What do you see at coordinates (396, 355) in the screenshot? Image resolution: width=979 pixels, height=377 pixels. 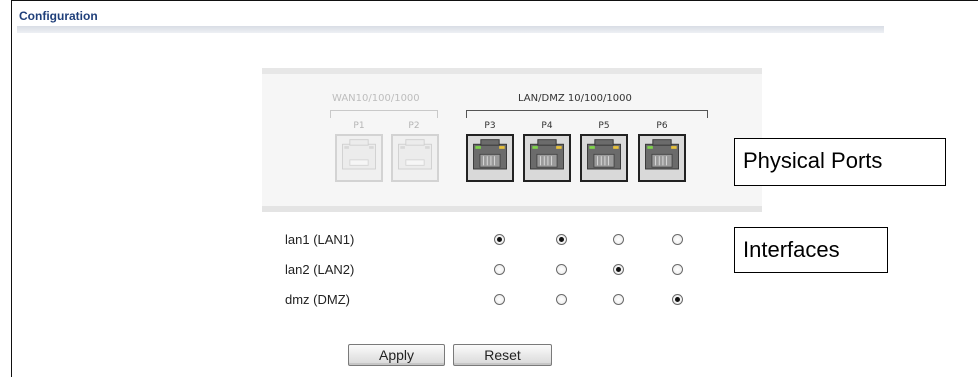 I see `apply-button: Apply` at bounding box center [396, 355].